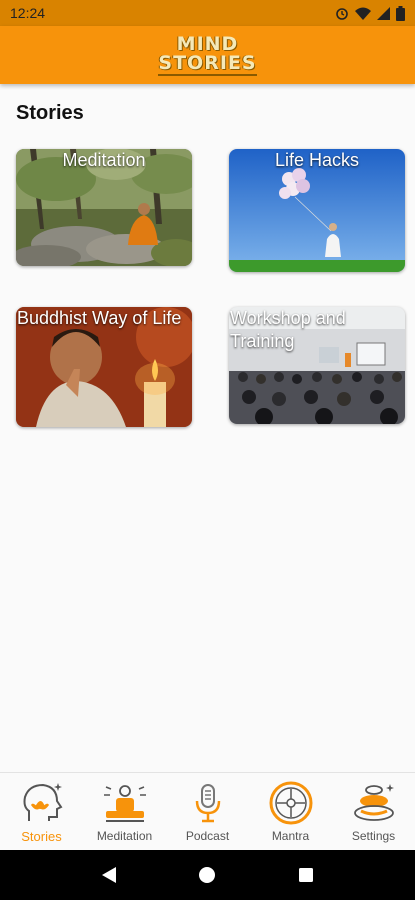 This screenshot has width=415, height=900. I want to click on system-navigation-bar, so click(207, 875).